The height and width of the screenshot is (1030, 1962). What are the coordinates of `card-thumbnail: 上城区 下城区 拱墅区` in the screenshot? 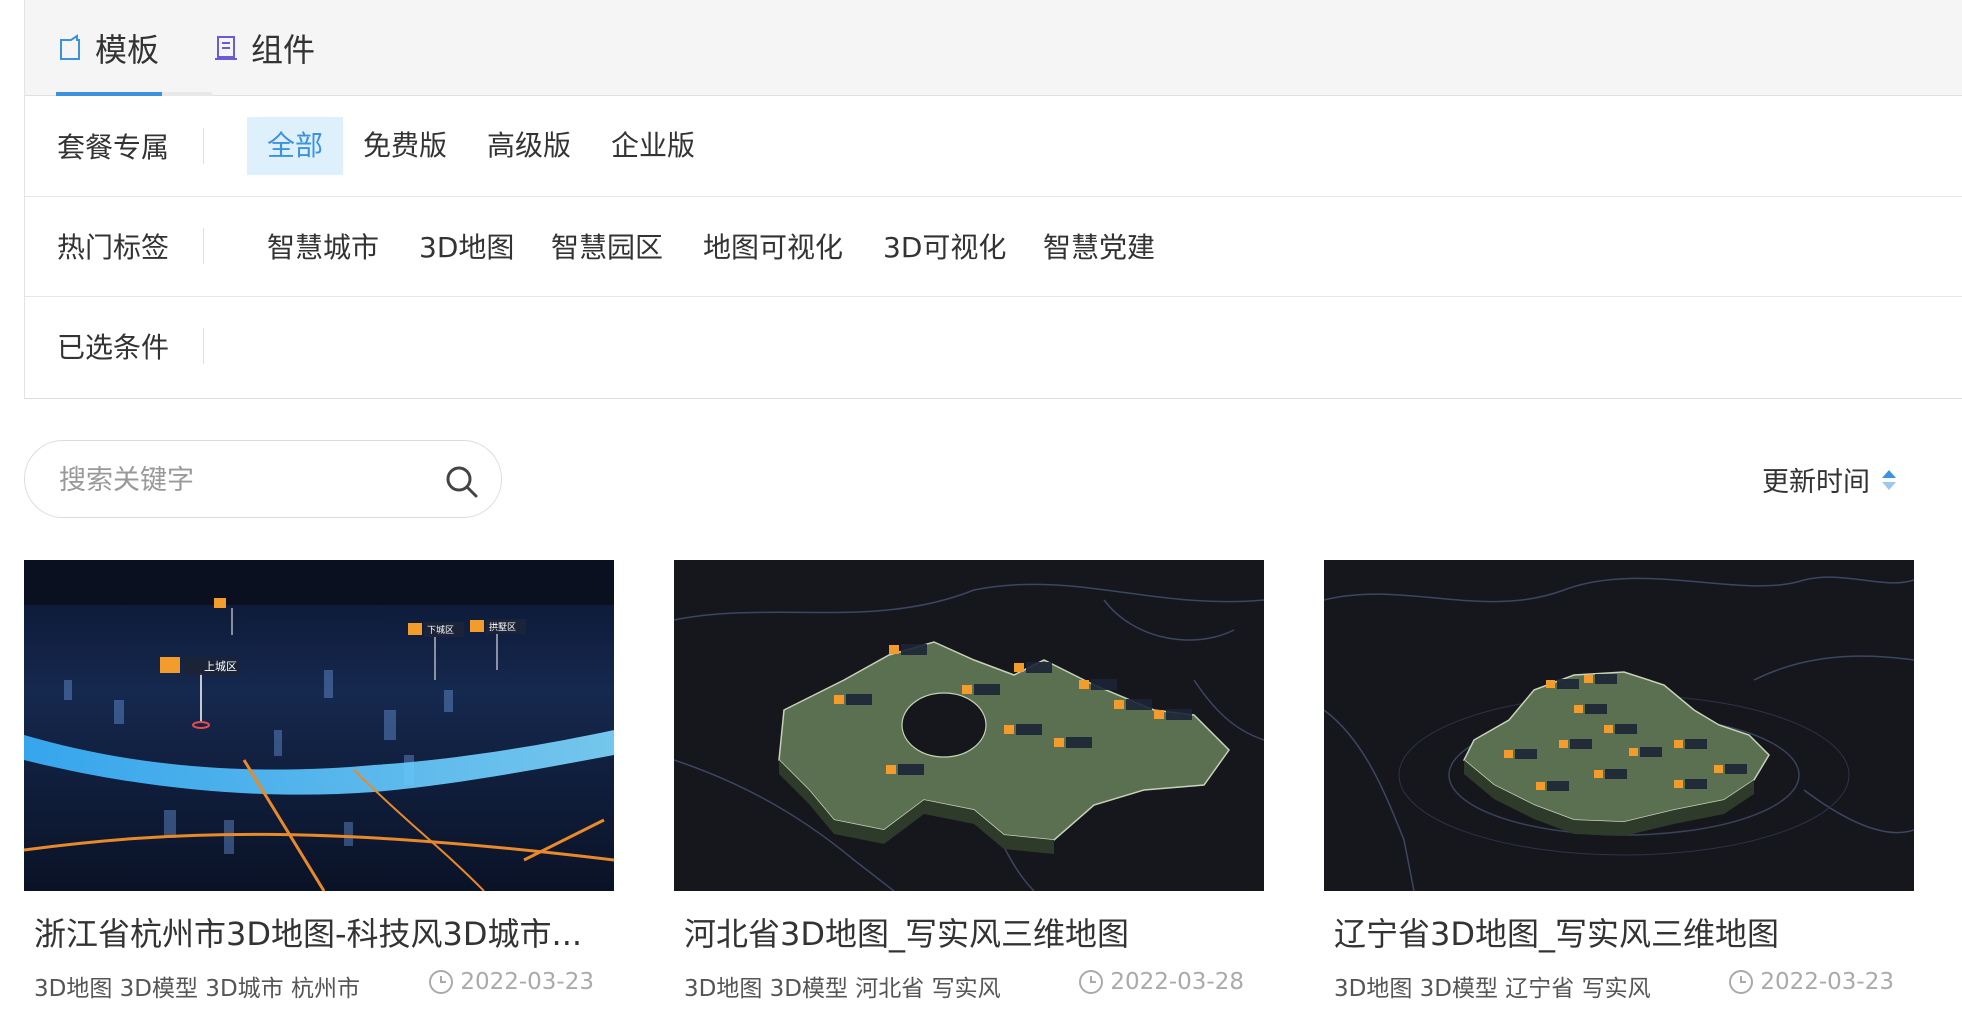 It's located at (319, 725).